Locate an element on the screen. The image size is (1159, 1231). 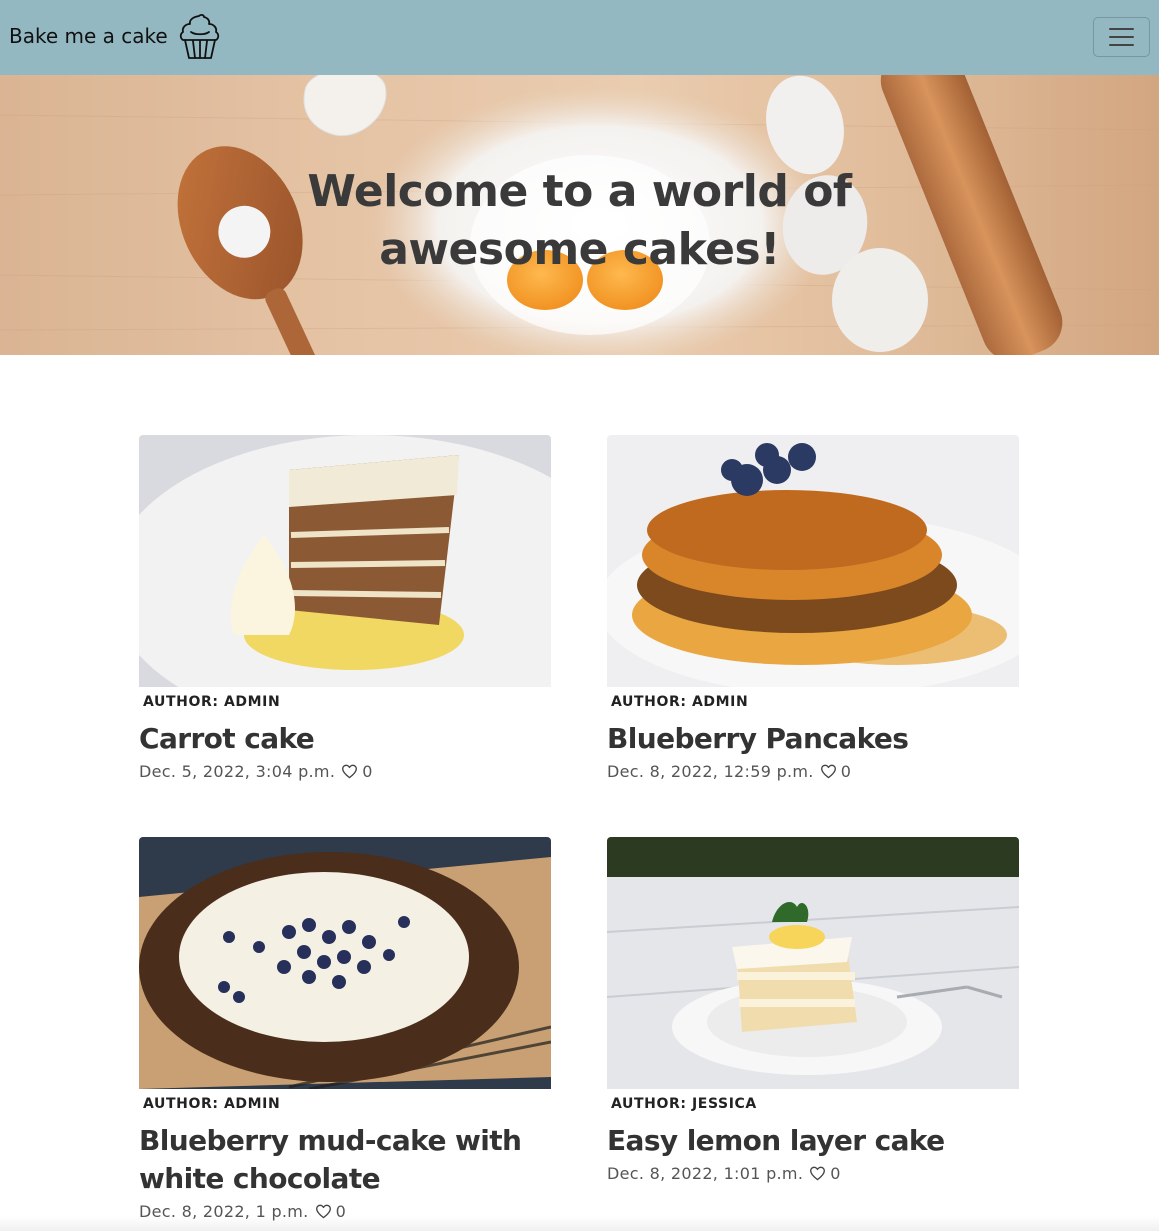
navbar: Bake me a cake is located at coordinates (579, 37).